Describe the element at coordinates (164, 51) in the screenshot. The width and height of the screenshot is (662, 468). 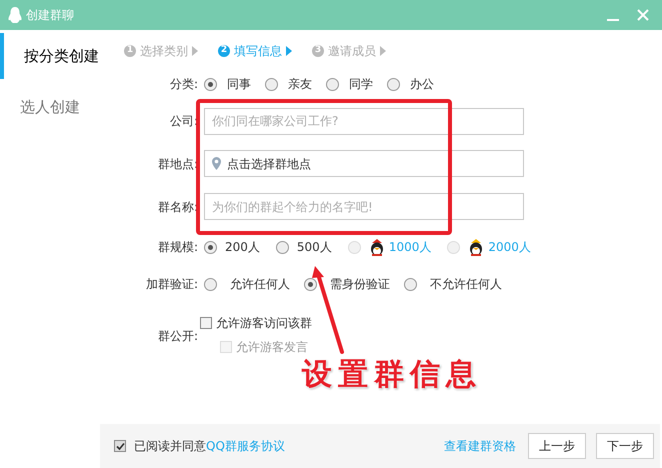
I see `step-label: 选择类别` at that location.